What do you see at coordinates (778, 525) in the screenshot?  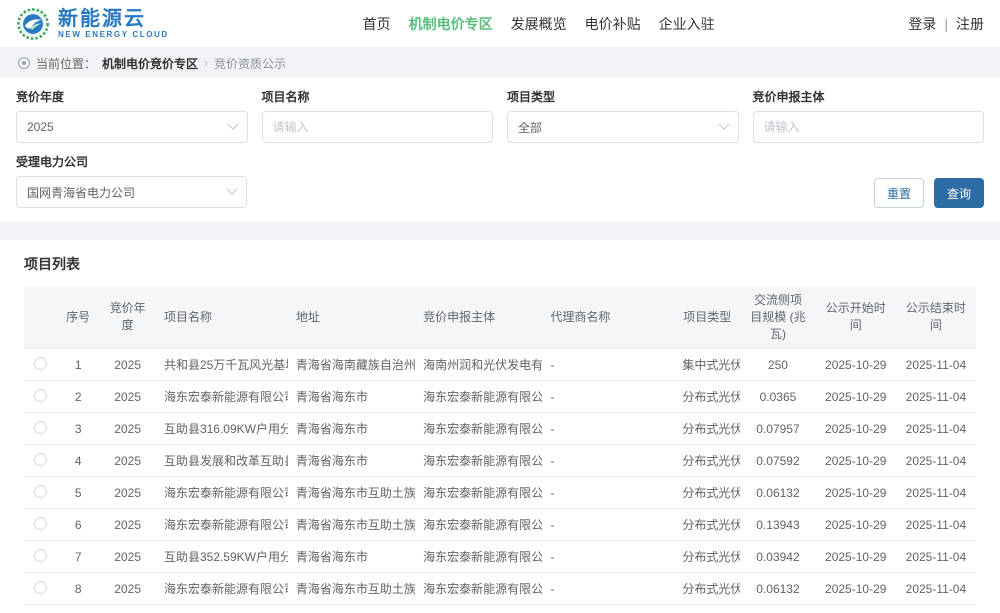 I see `cell-scale: 0.13943` at bounding box center [778, 525].